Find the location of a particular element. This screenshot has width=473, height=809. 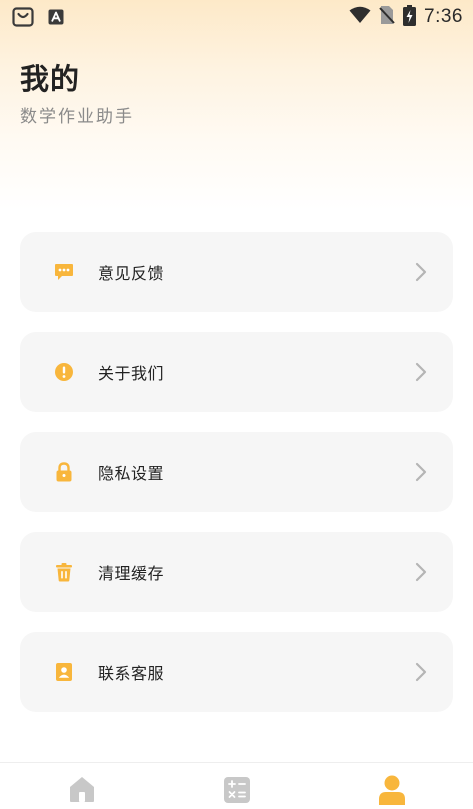

no-sim-icon is located at coordinates (387, 17).